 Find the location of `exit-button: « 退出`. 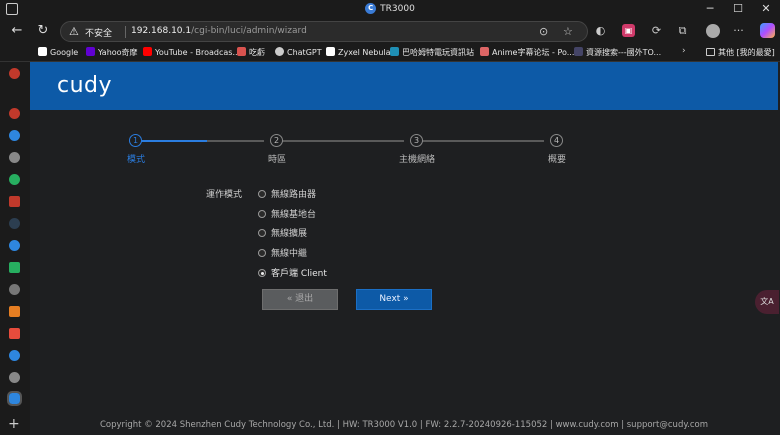

exit-button: « 退出 is located at coordinates (300, 299).